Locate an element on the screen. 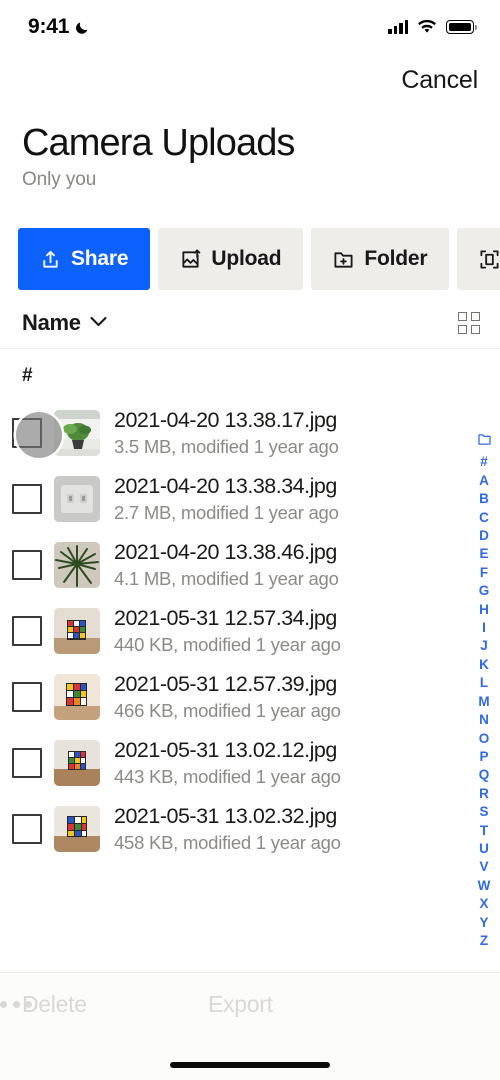  file-meta: 3.5 MB, modified 1 year ago is located at coordinates (226, 446).